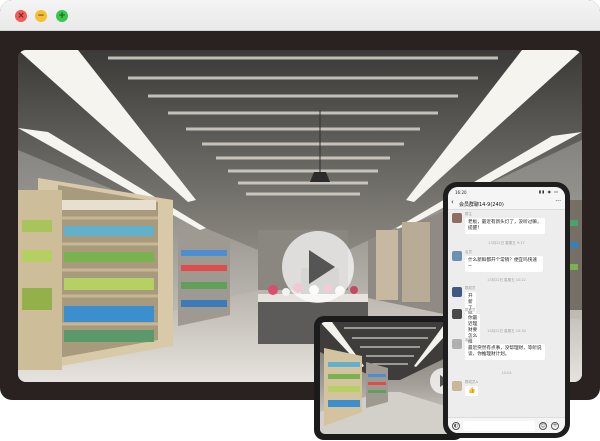 Image resolution: width=600 pixels, height=441 pixels. What do you see at coordinates (468, 214) in the screenshot?
I see `message-sender: 群主` at bounding box center [468, 214].